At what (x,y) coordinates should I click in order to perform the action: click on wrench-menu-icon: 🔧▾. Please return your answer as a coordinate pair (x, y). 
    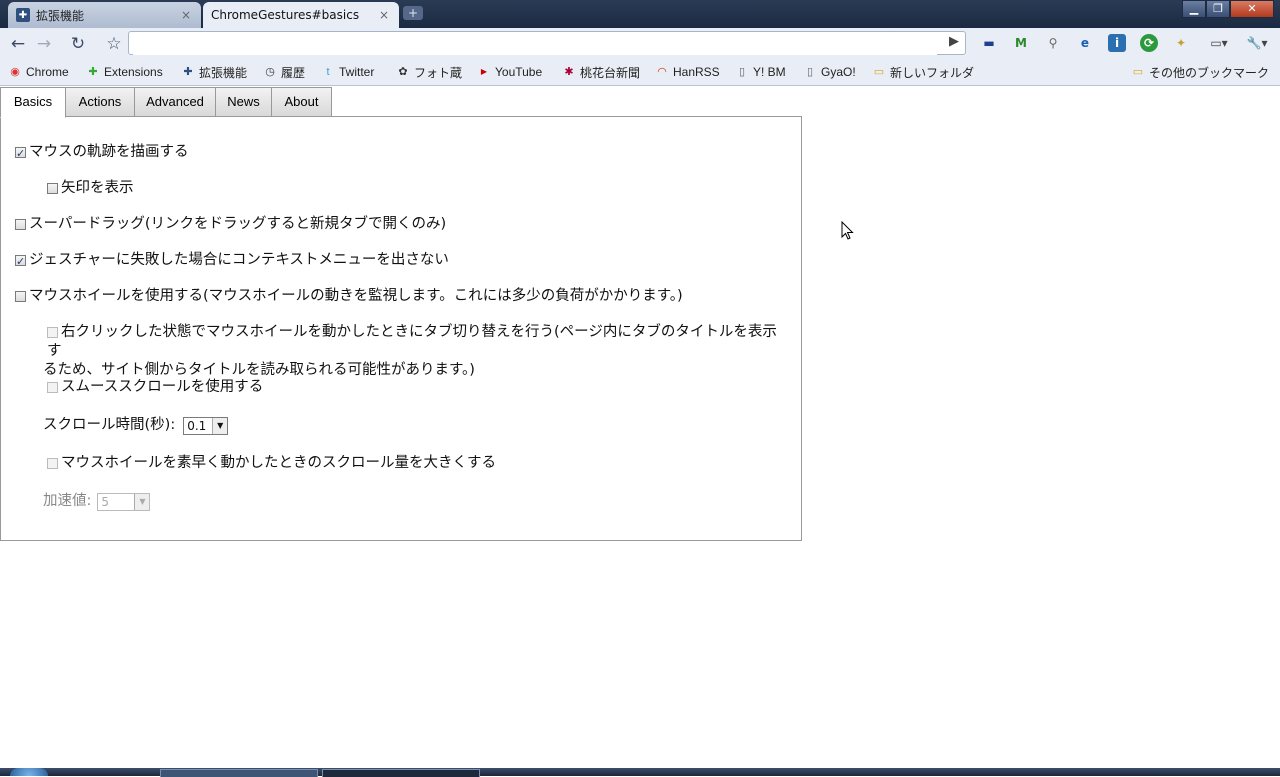
    Looking at the image, I should click on (1257, 43).